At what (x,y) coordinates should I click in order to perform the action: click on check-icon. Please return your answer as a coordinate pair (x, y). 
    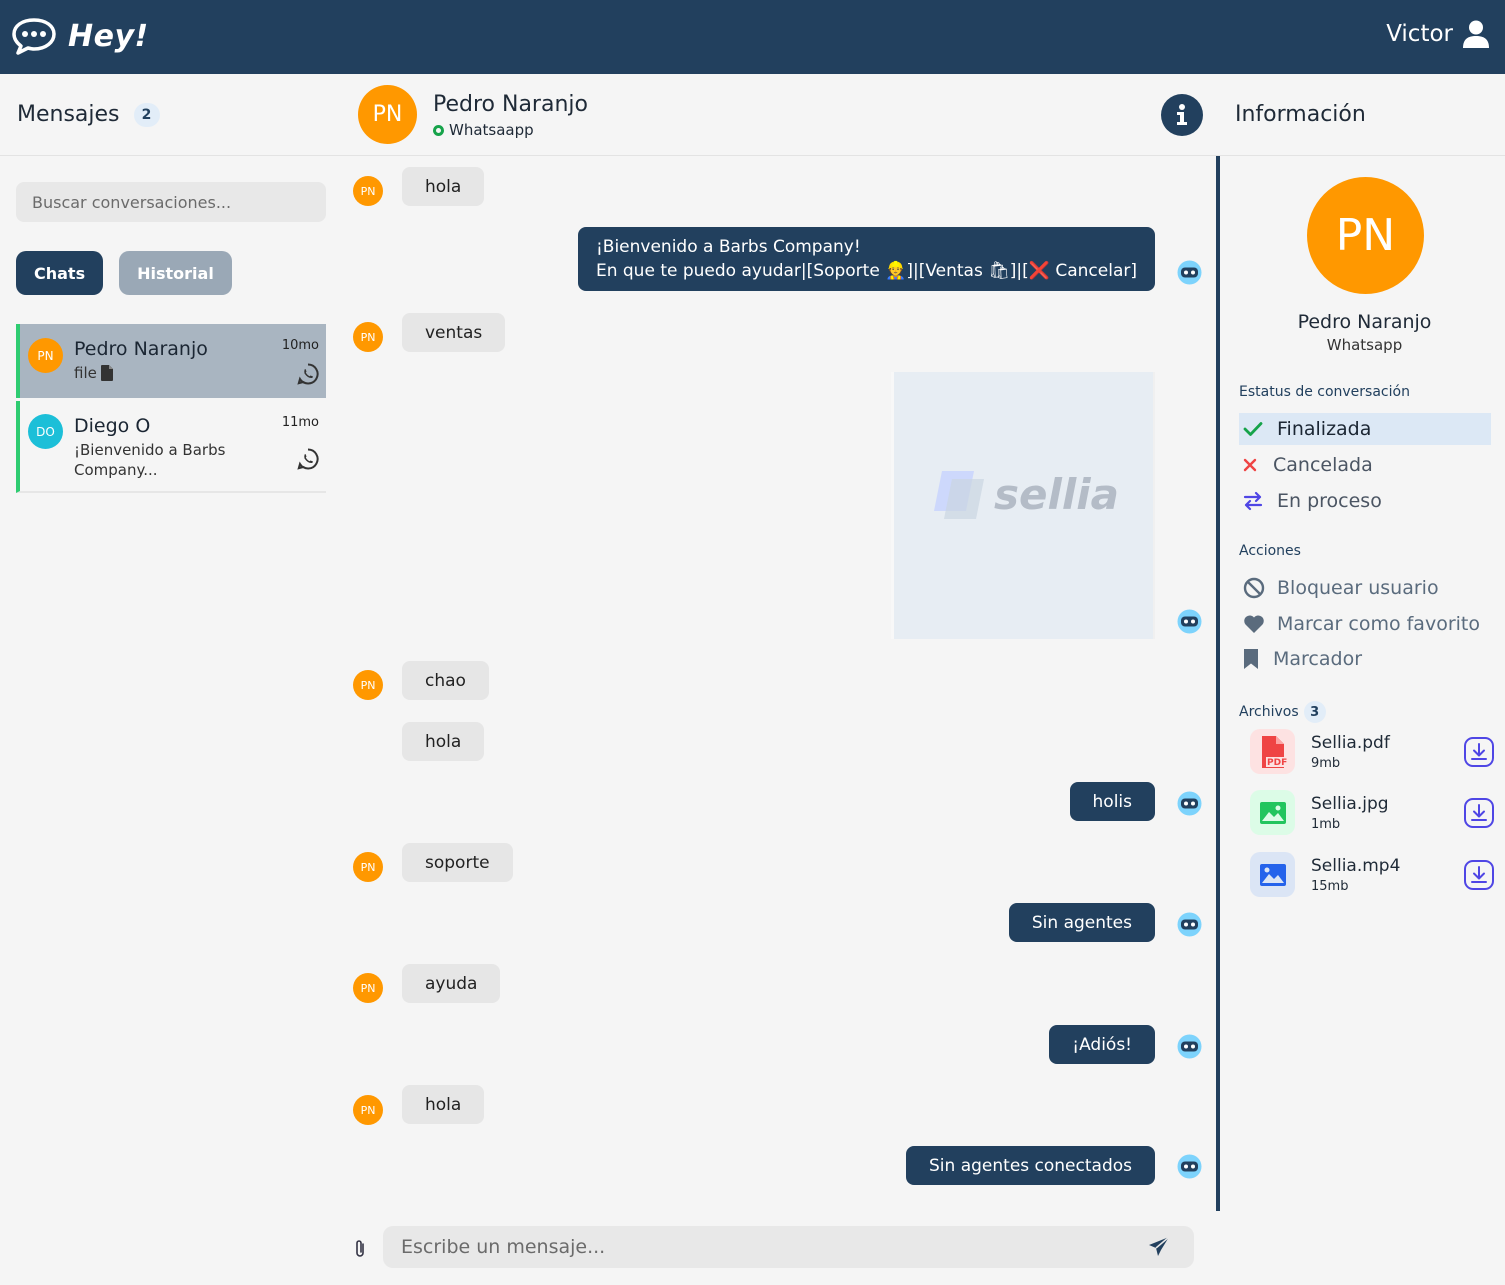
    Looking at the image, I should click on (1253, 429).